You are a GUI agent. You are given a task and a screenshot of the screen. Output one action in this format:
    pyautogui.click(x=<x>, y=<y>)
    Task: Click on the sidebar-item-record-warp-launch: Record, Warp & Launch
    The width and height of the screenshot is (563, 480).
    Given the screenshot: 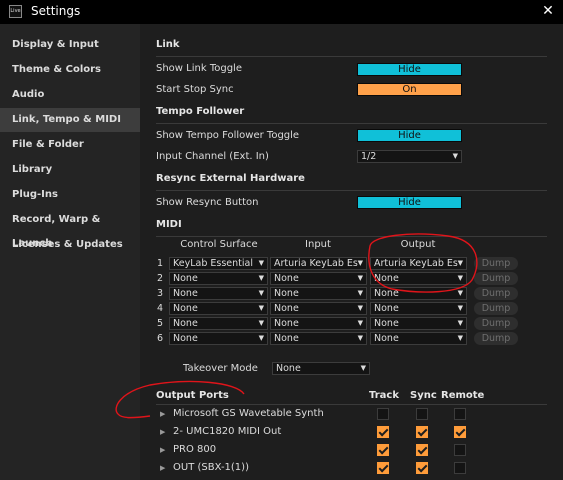 What is the action you would take?
    pyautogui.click(x=70, y=228)
    